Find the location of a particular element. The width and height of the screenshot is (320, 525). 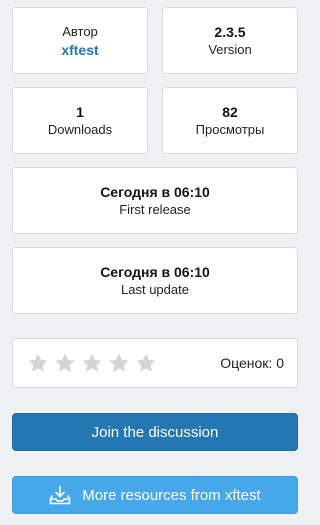

join-discussion-label: Join the discussion is located at coordinates (155, 432).